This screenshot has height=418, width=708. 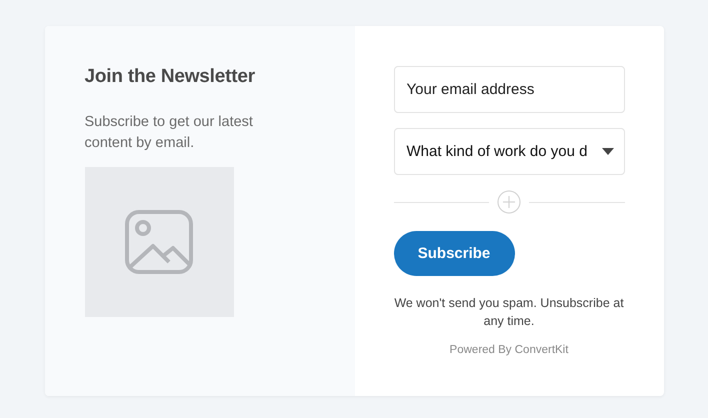 I want to click on newsletter-heading: Join the Newsletter, so click(x=170, y=77).